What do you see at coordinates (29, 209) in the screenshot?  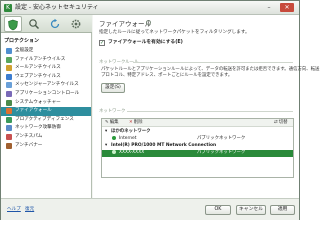 I see `restore-link: 復元` at bounding box center [29, 209].